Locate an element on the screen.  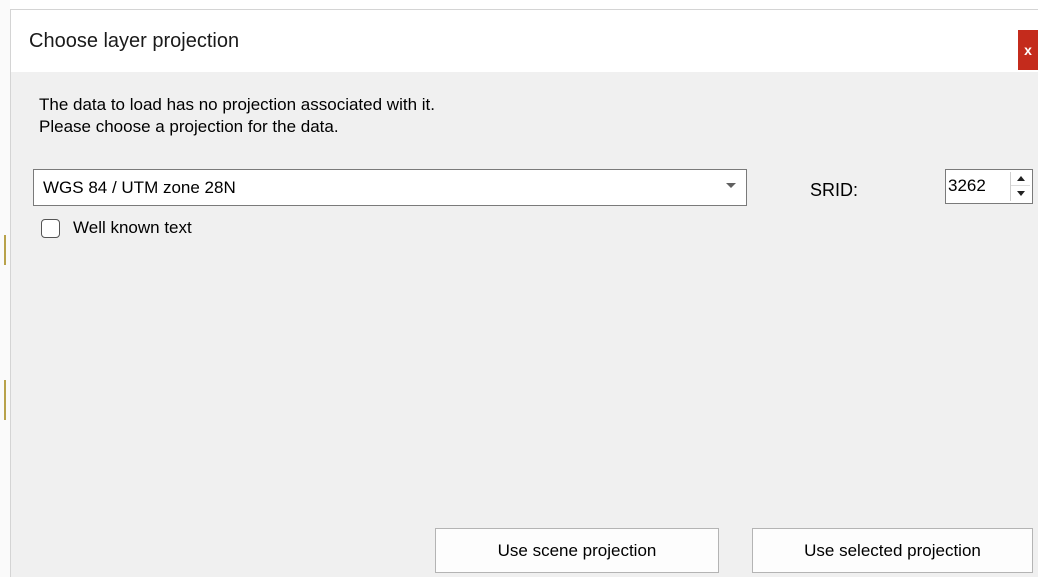
background-window-edge is located at coordinates (5, 288).